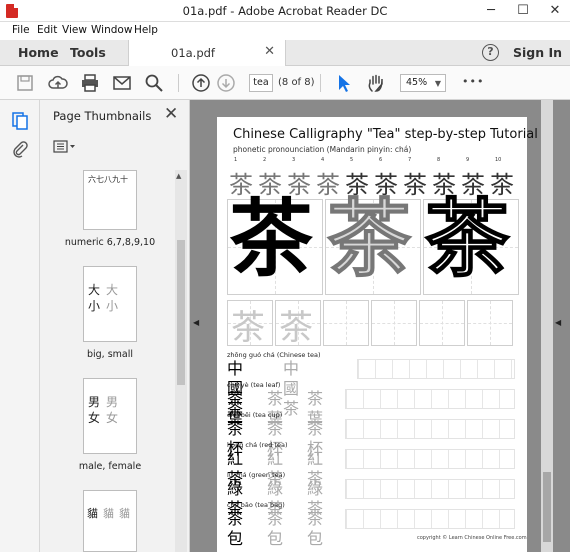  I want to click on thumbnail-options-icon, so click(65, 147).